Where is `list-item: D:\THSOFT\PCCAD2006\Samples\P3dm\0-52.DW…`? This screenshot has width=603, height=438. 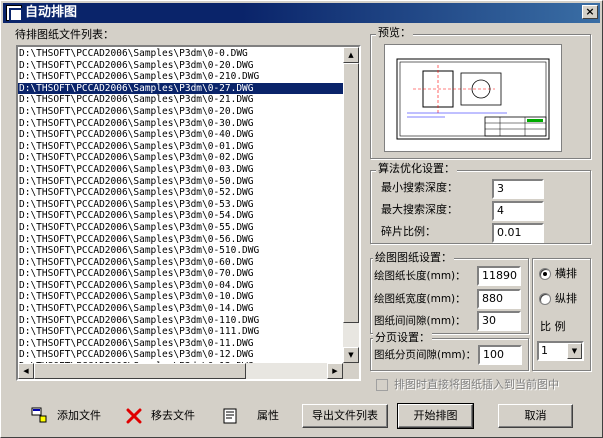 list-item: D:\THSOFT\PCCAD2006\Samples\P3dm\0-52.DW… is located at coordinates (181, 193).